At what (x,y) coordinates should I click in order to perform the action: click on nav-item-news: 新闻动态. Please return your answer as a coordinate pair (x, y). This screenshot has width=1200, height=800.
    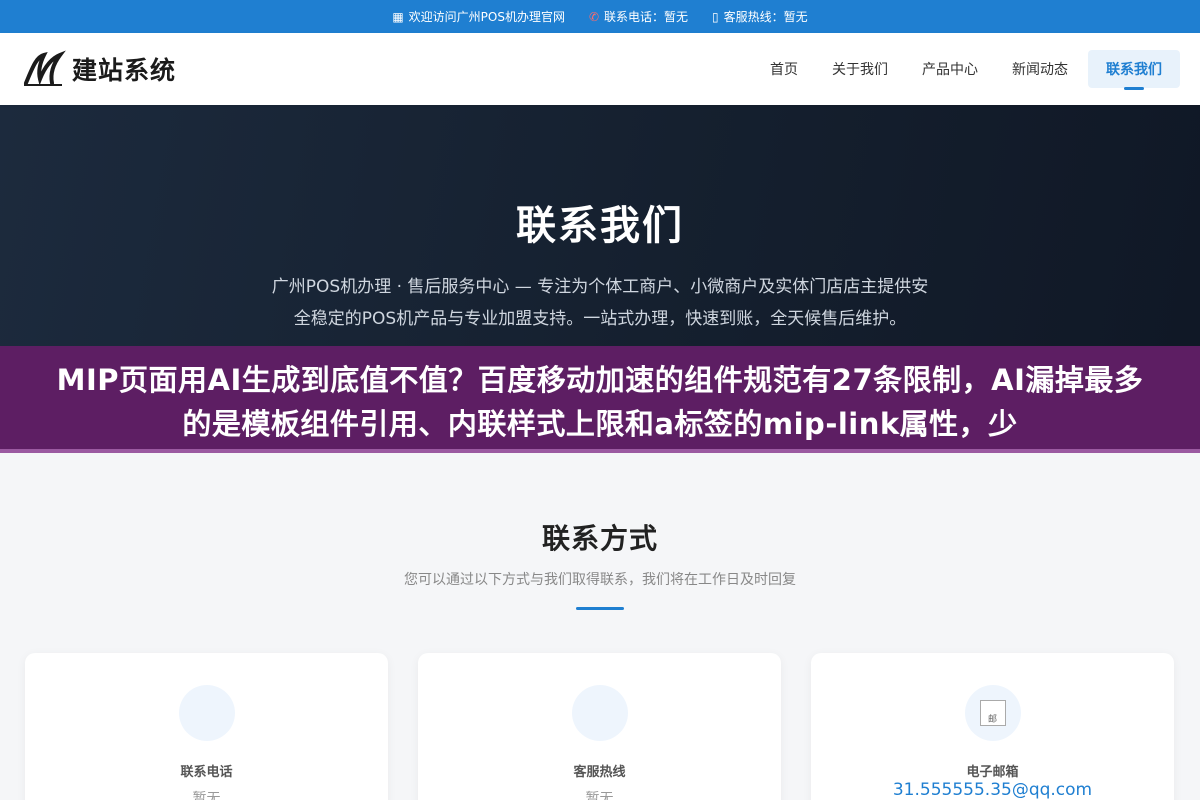
    Looking at the image, I should click on (1040, 69).